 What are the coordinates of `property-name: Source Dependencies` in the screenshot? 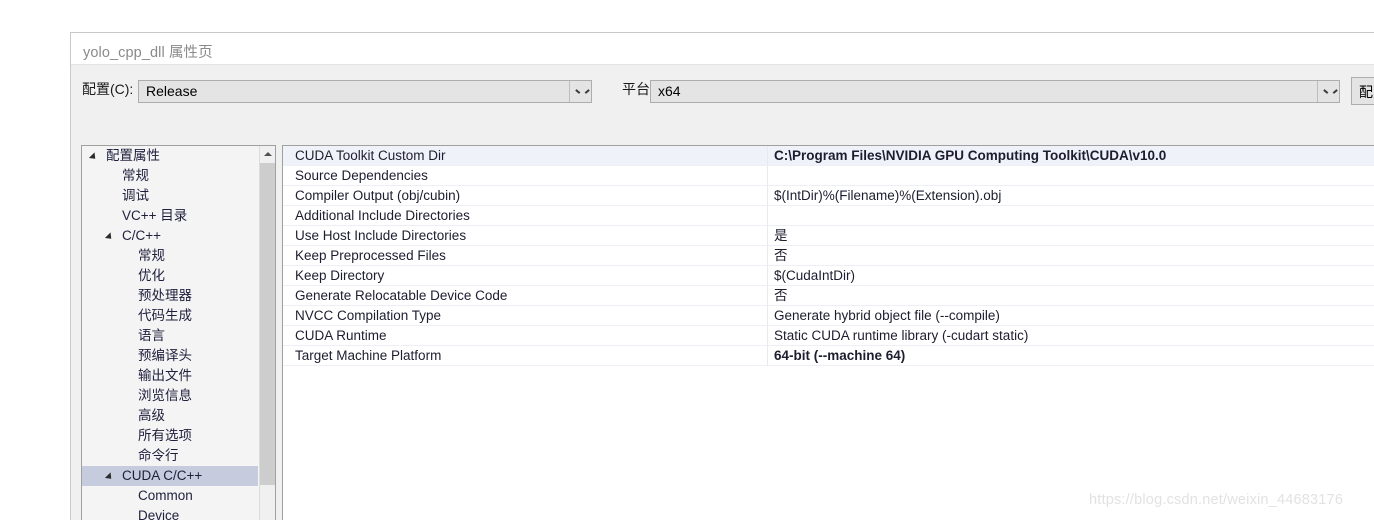 It's located at (361, 175).